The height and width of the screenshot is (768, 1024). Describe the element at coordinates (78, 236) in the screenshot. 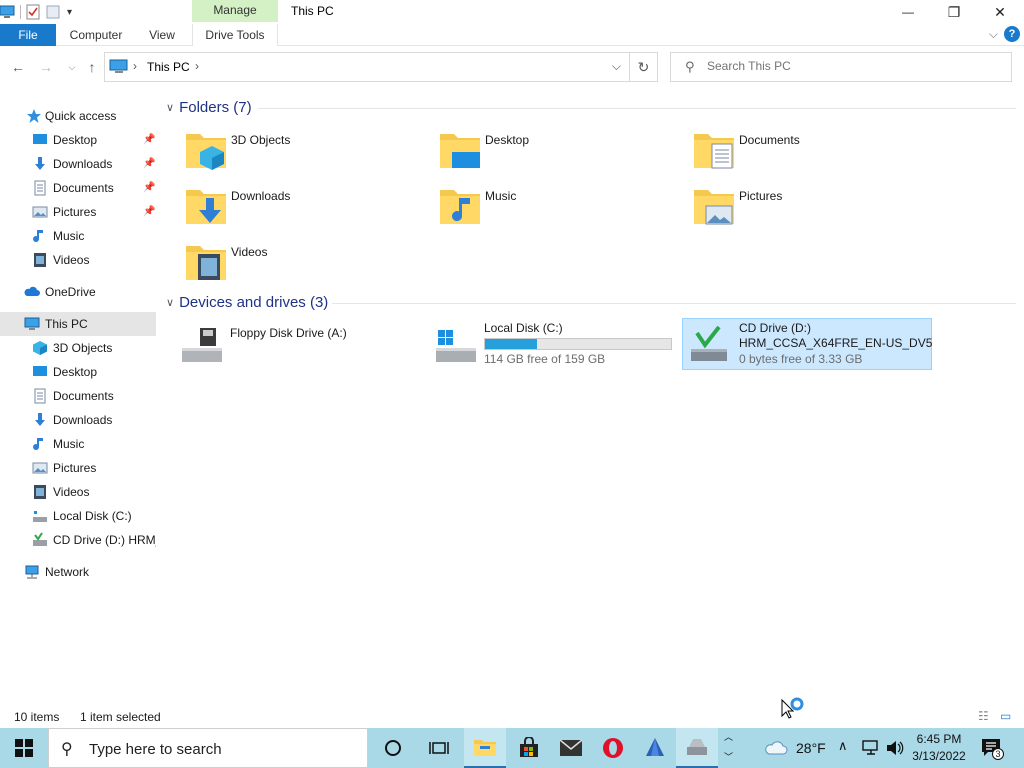

I see `sidebar-item-music: Music` at that location.